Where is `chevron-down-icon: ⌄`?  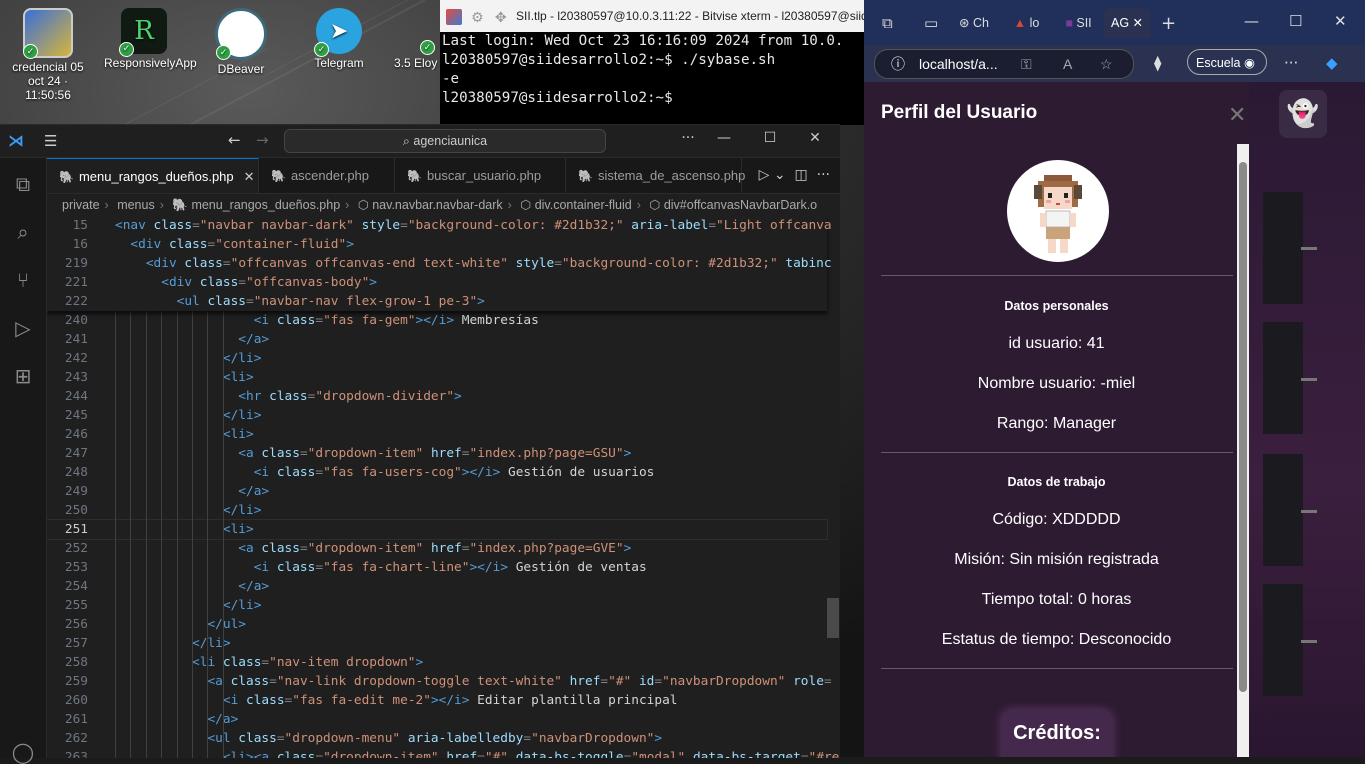
chevron-down-icon: ⌄ is located at coordinates (780, 175).